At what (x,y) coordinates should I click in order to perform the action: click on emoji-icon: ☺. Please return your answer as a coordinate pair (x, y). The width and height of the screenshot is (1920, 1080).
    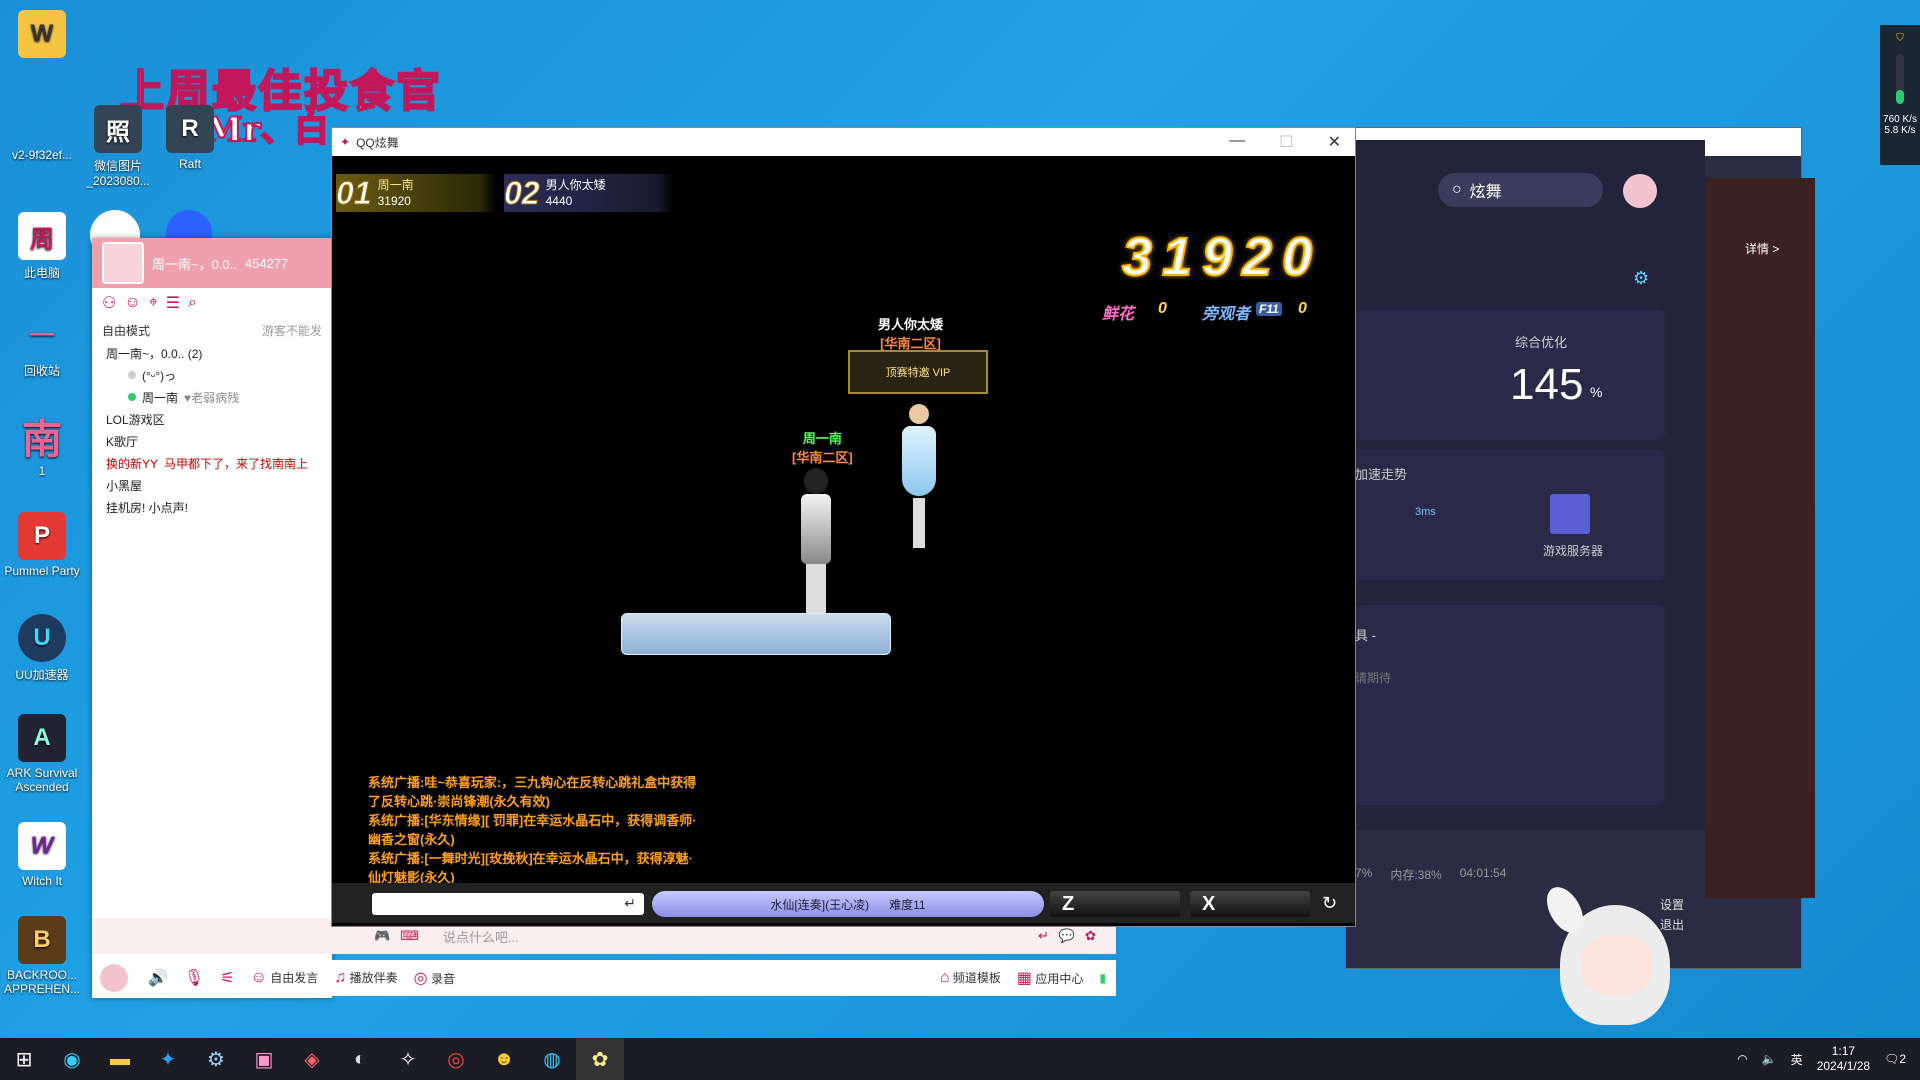
    Looking at the image, I should click on (132, 303).